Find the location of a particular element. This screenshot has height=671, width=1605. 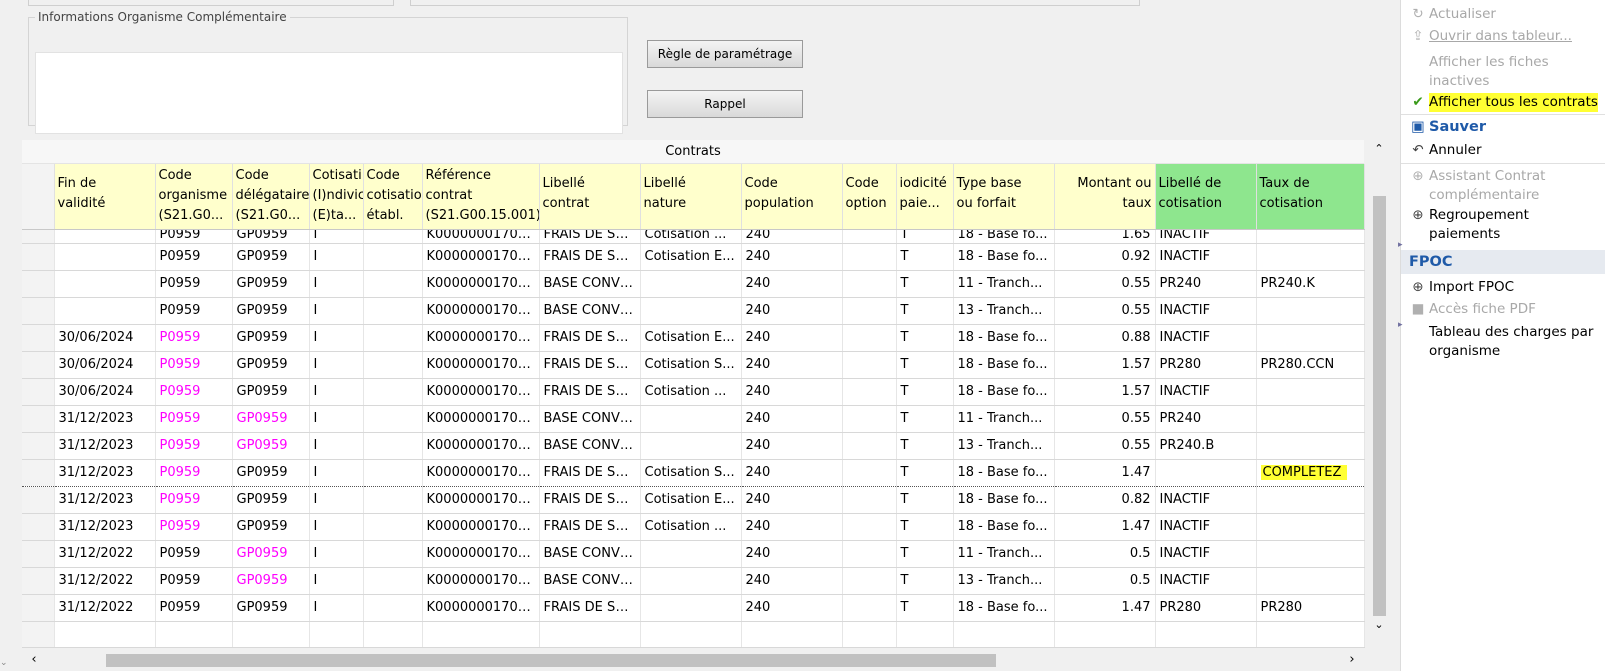

table-cell: 1.47 is located at coordinates (1105, 608).